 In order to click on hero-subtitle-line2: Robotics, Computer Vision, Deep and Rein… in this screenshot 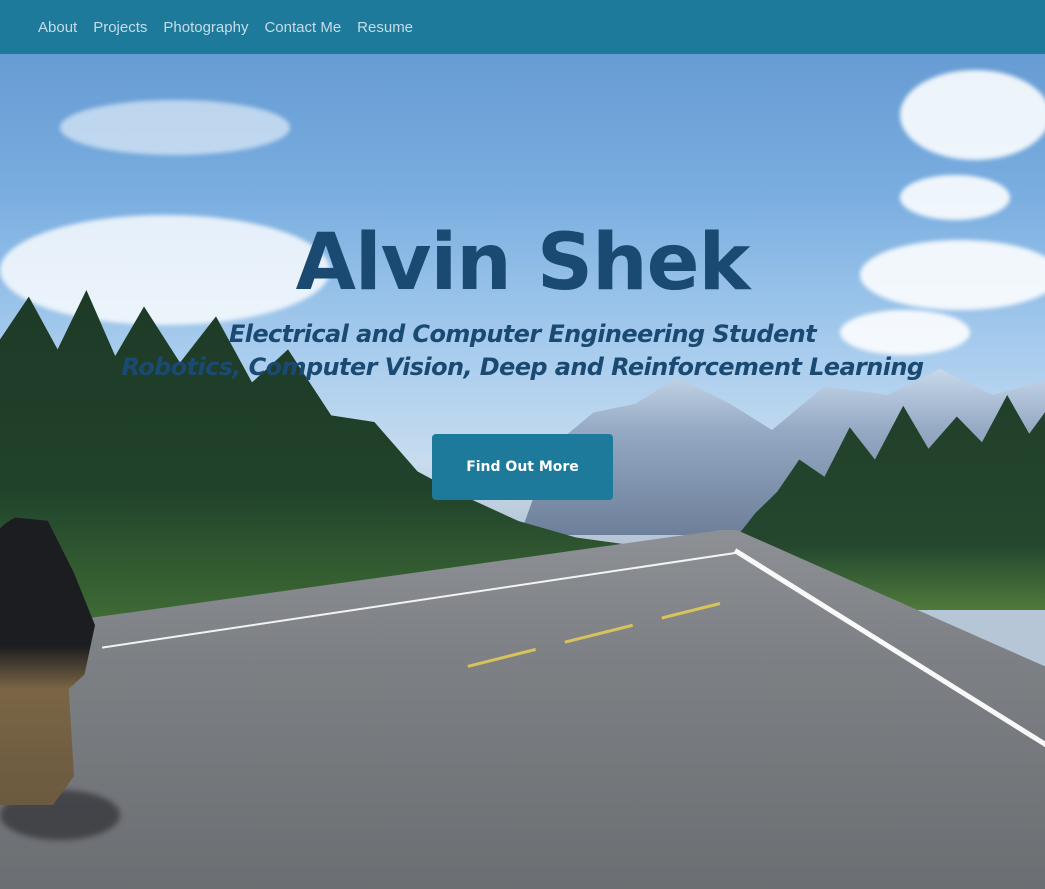, I will do `click(523, 367)`.